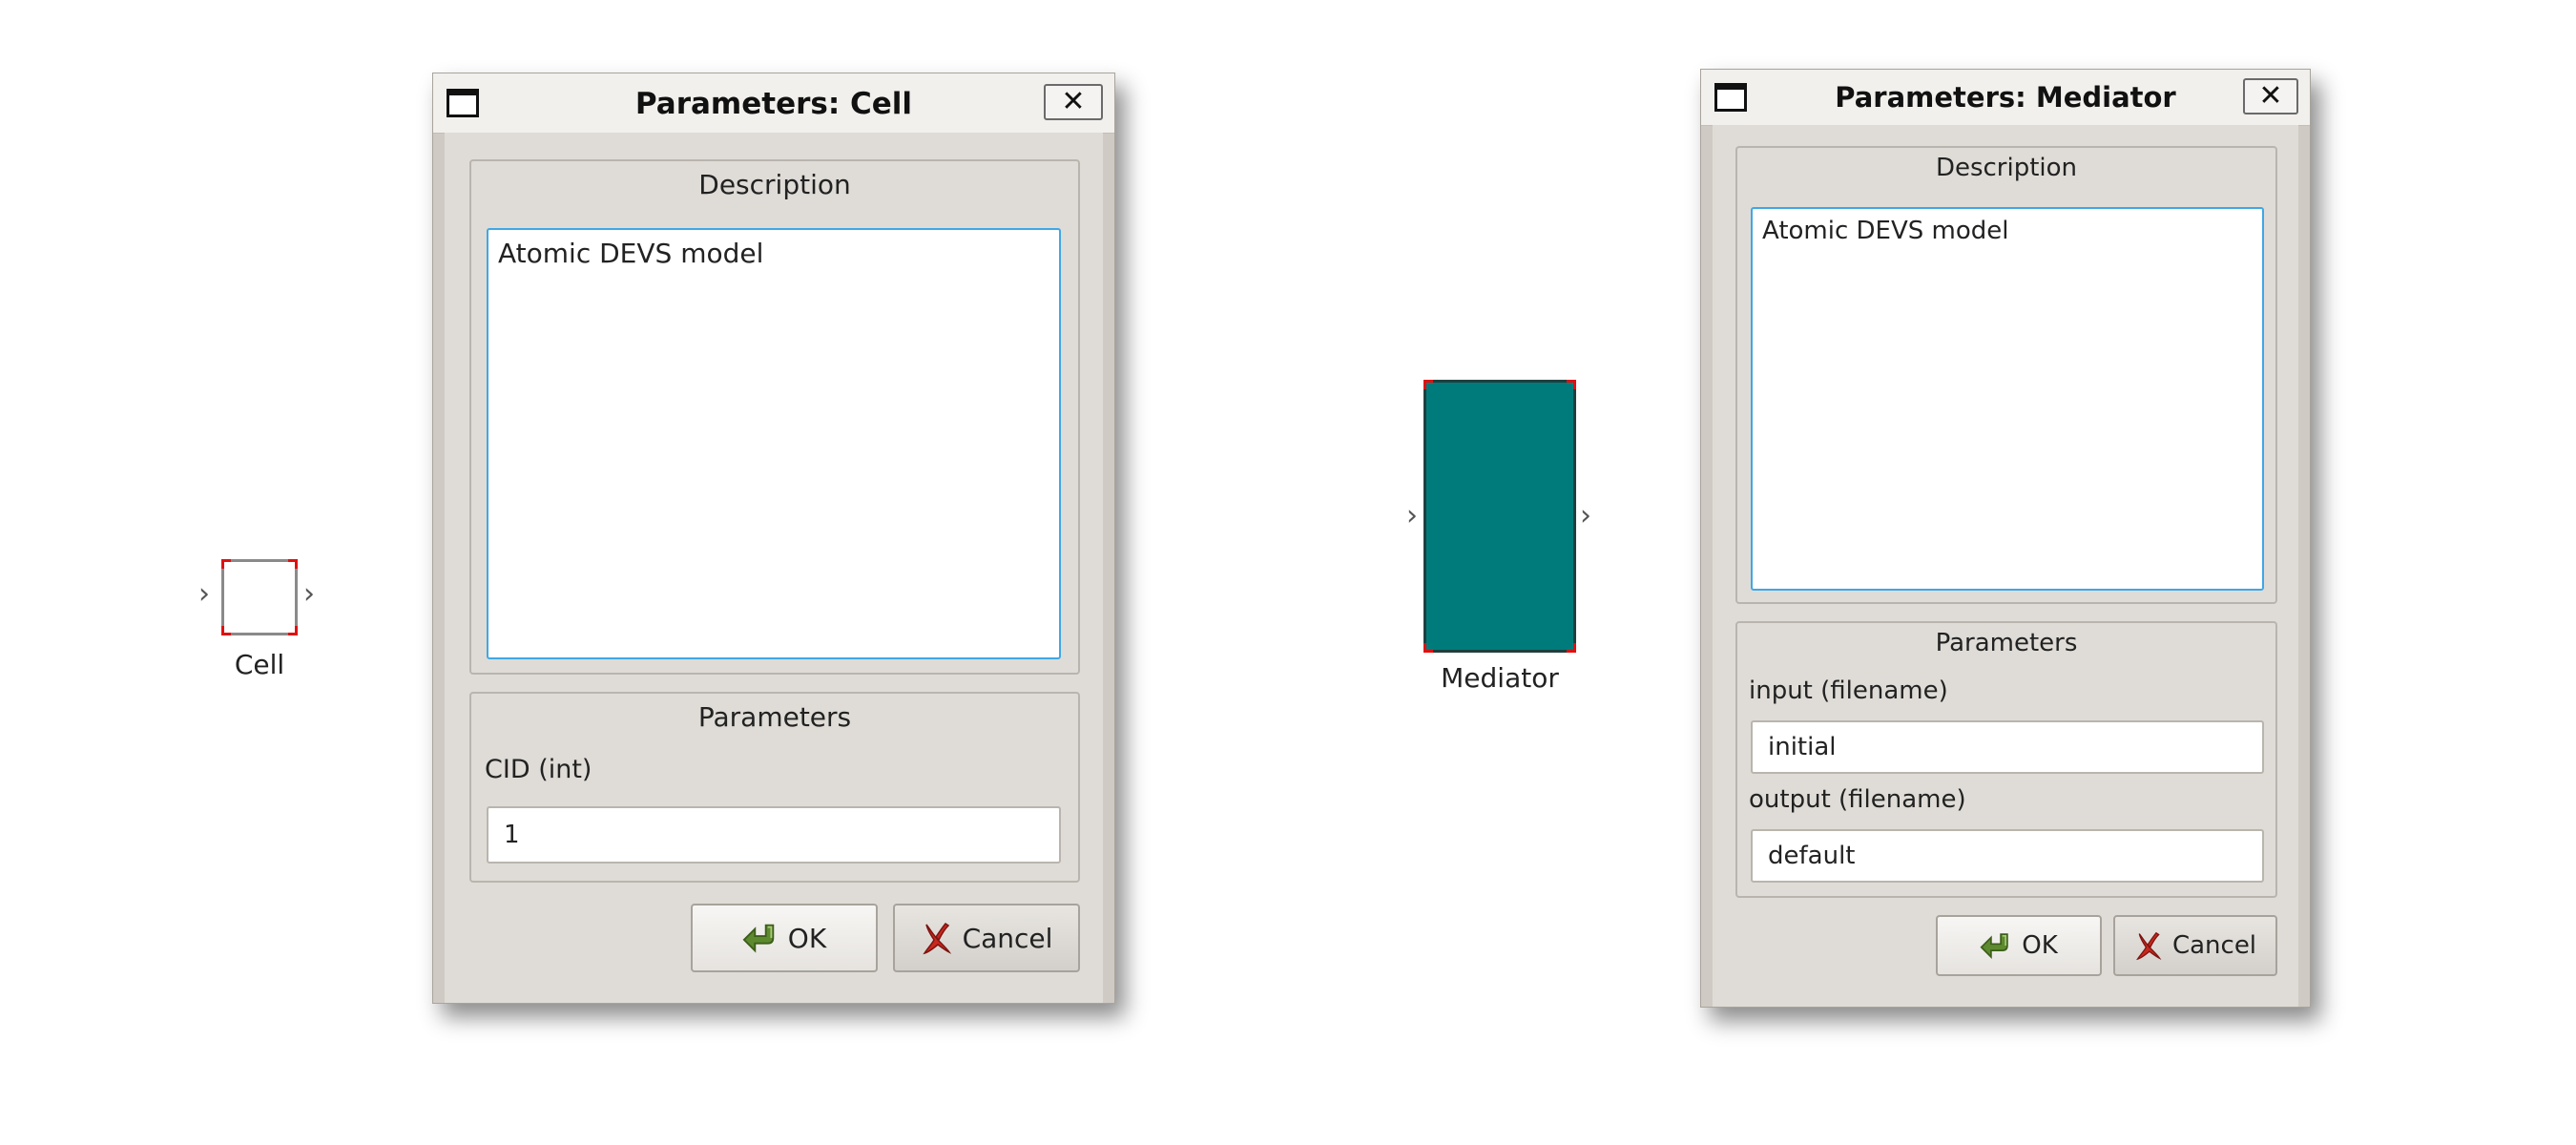 The image size is (2576, 1145). Describe the element at coordinates (1857, 799) in the screenshot. I see `output-filename-label: output (filename)` at that location.